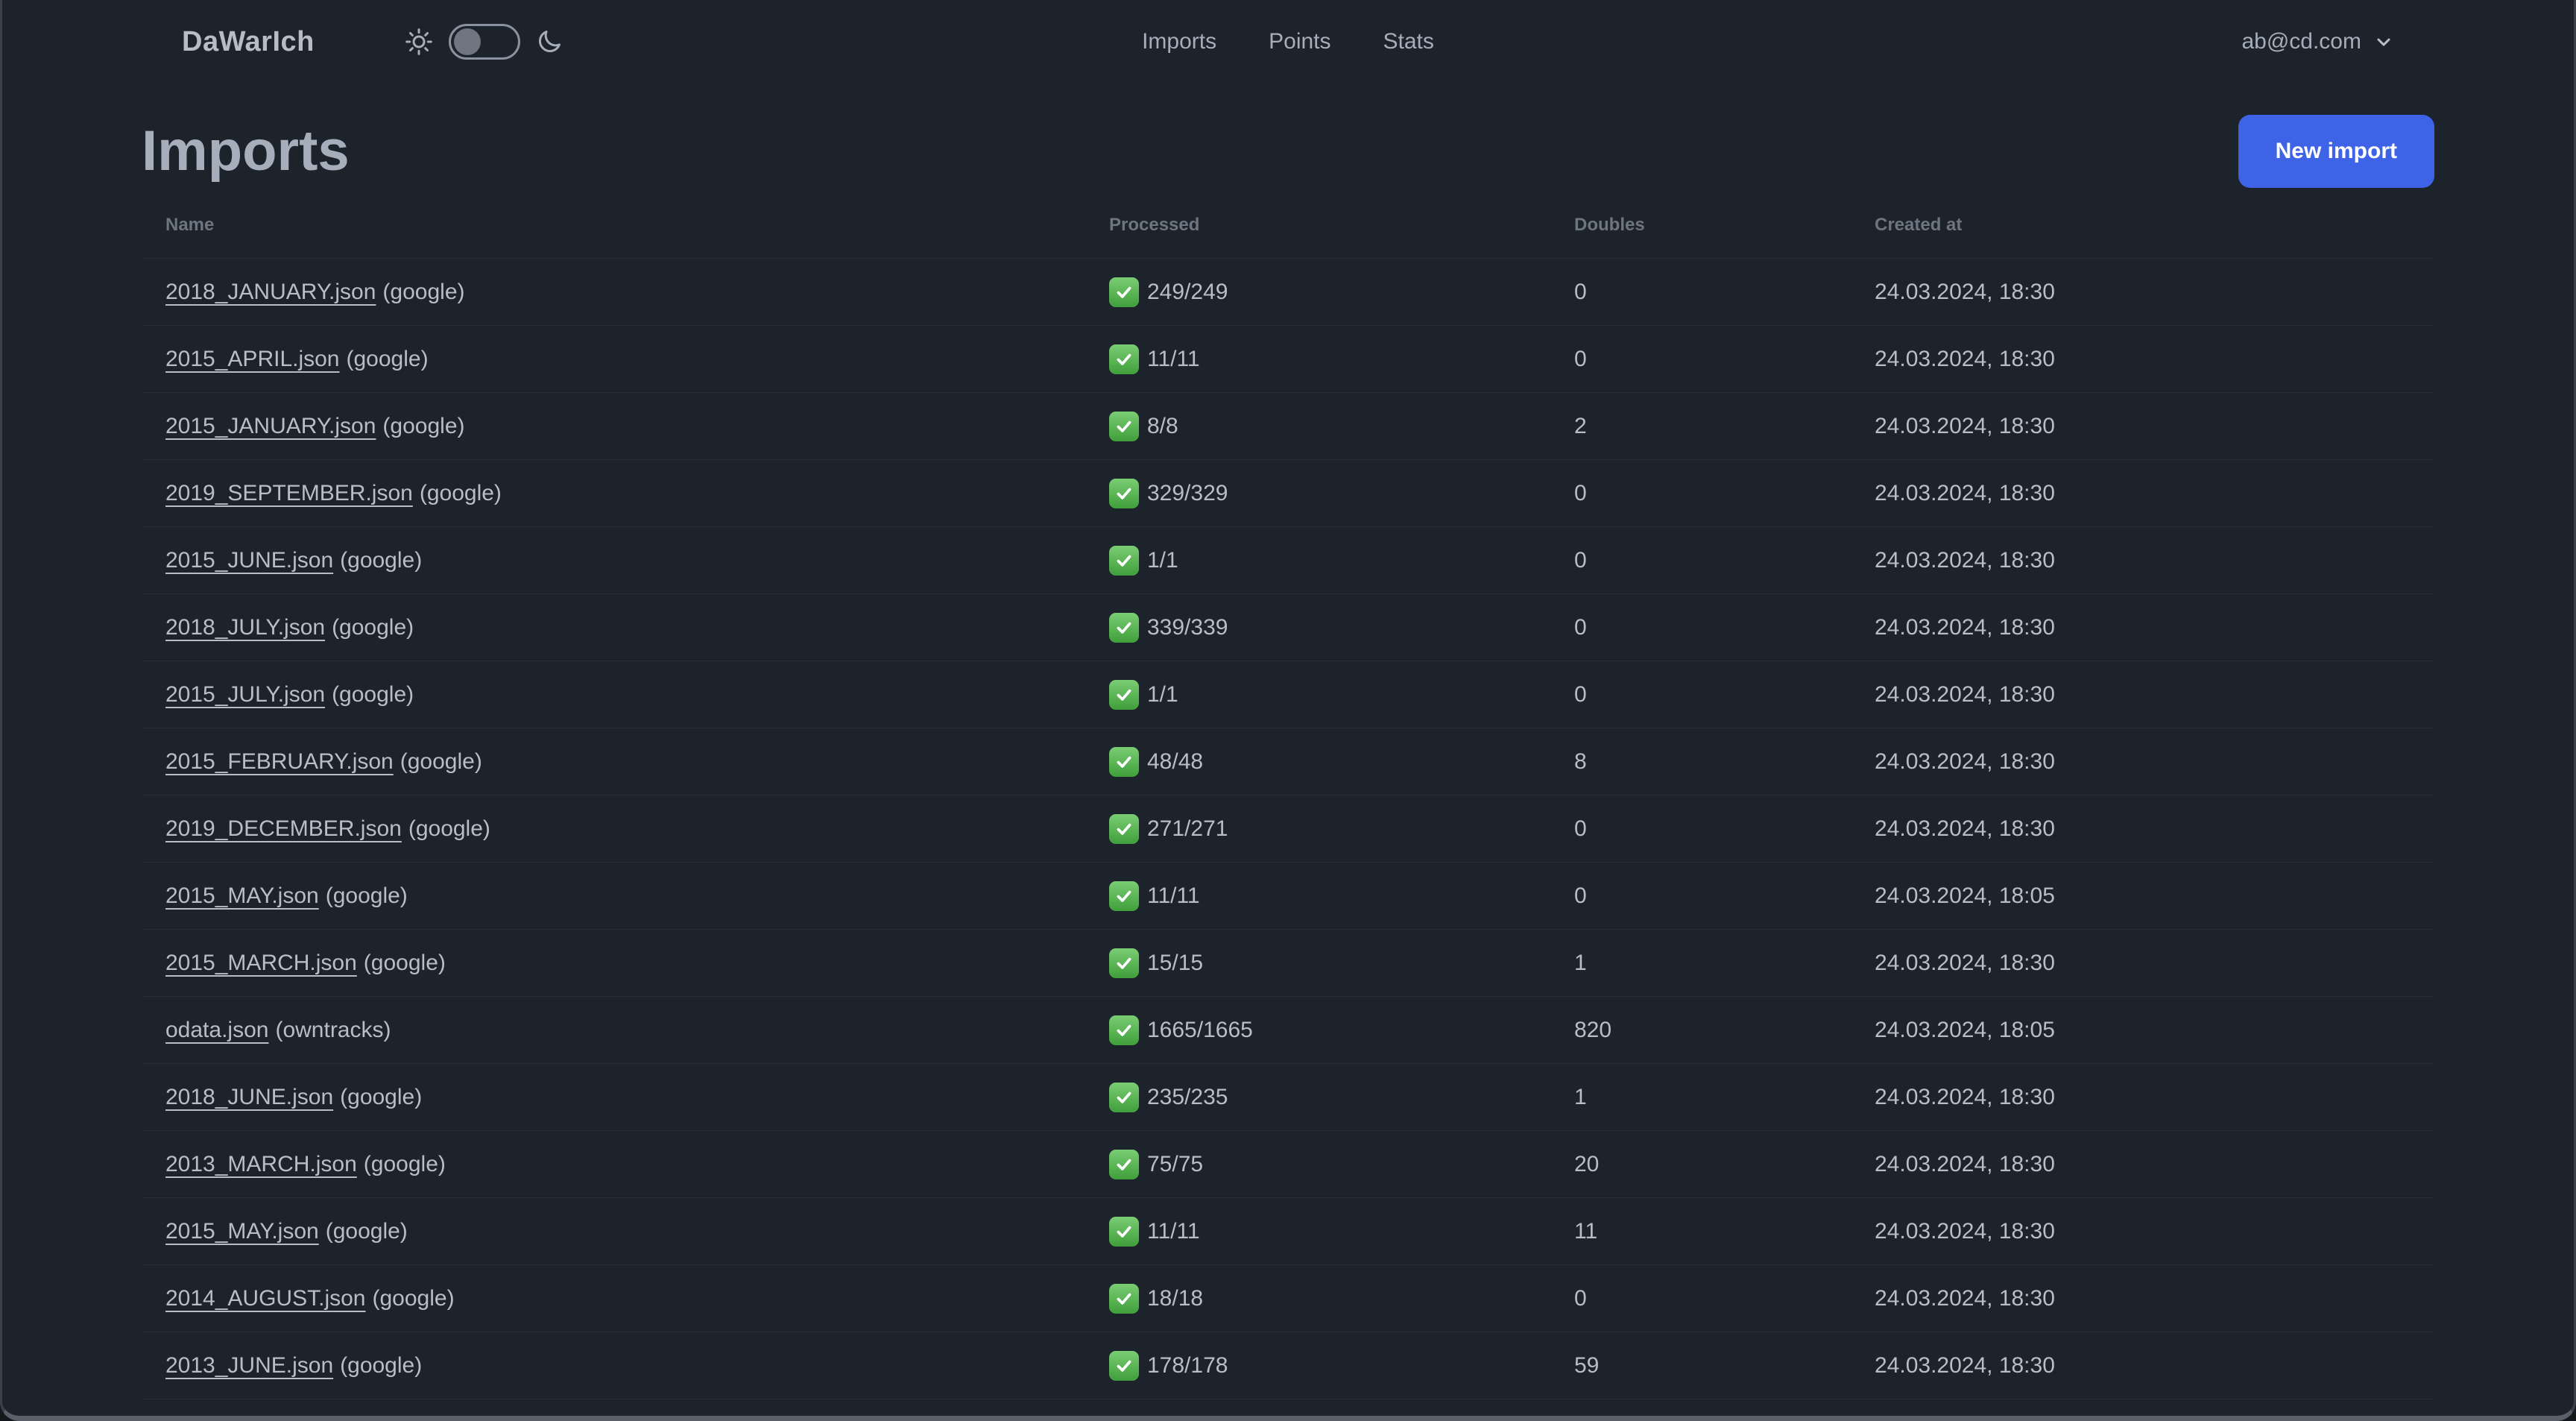 Image resolution: width=2576 pixels, height=1421 pixels. I want to click on doubles-count: 20, so click(1587, 1163).